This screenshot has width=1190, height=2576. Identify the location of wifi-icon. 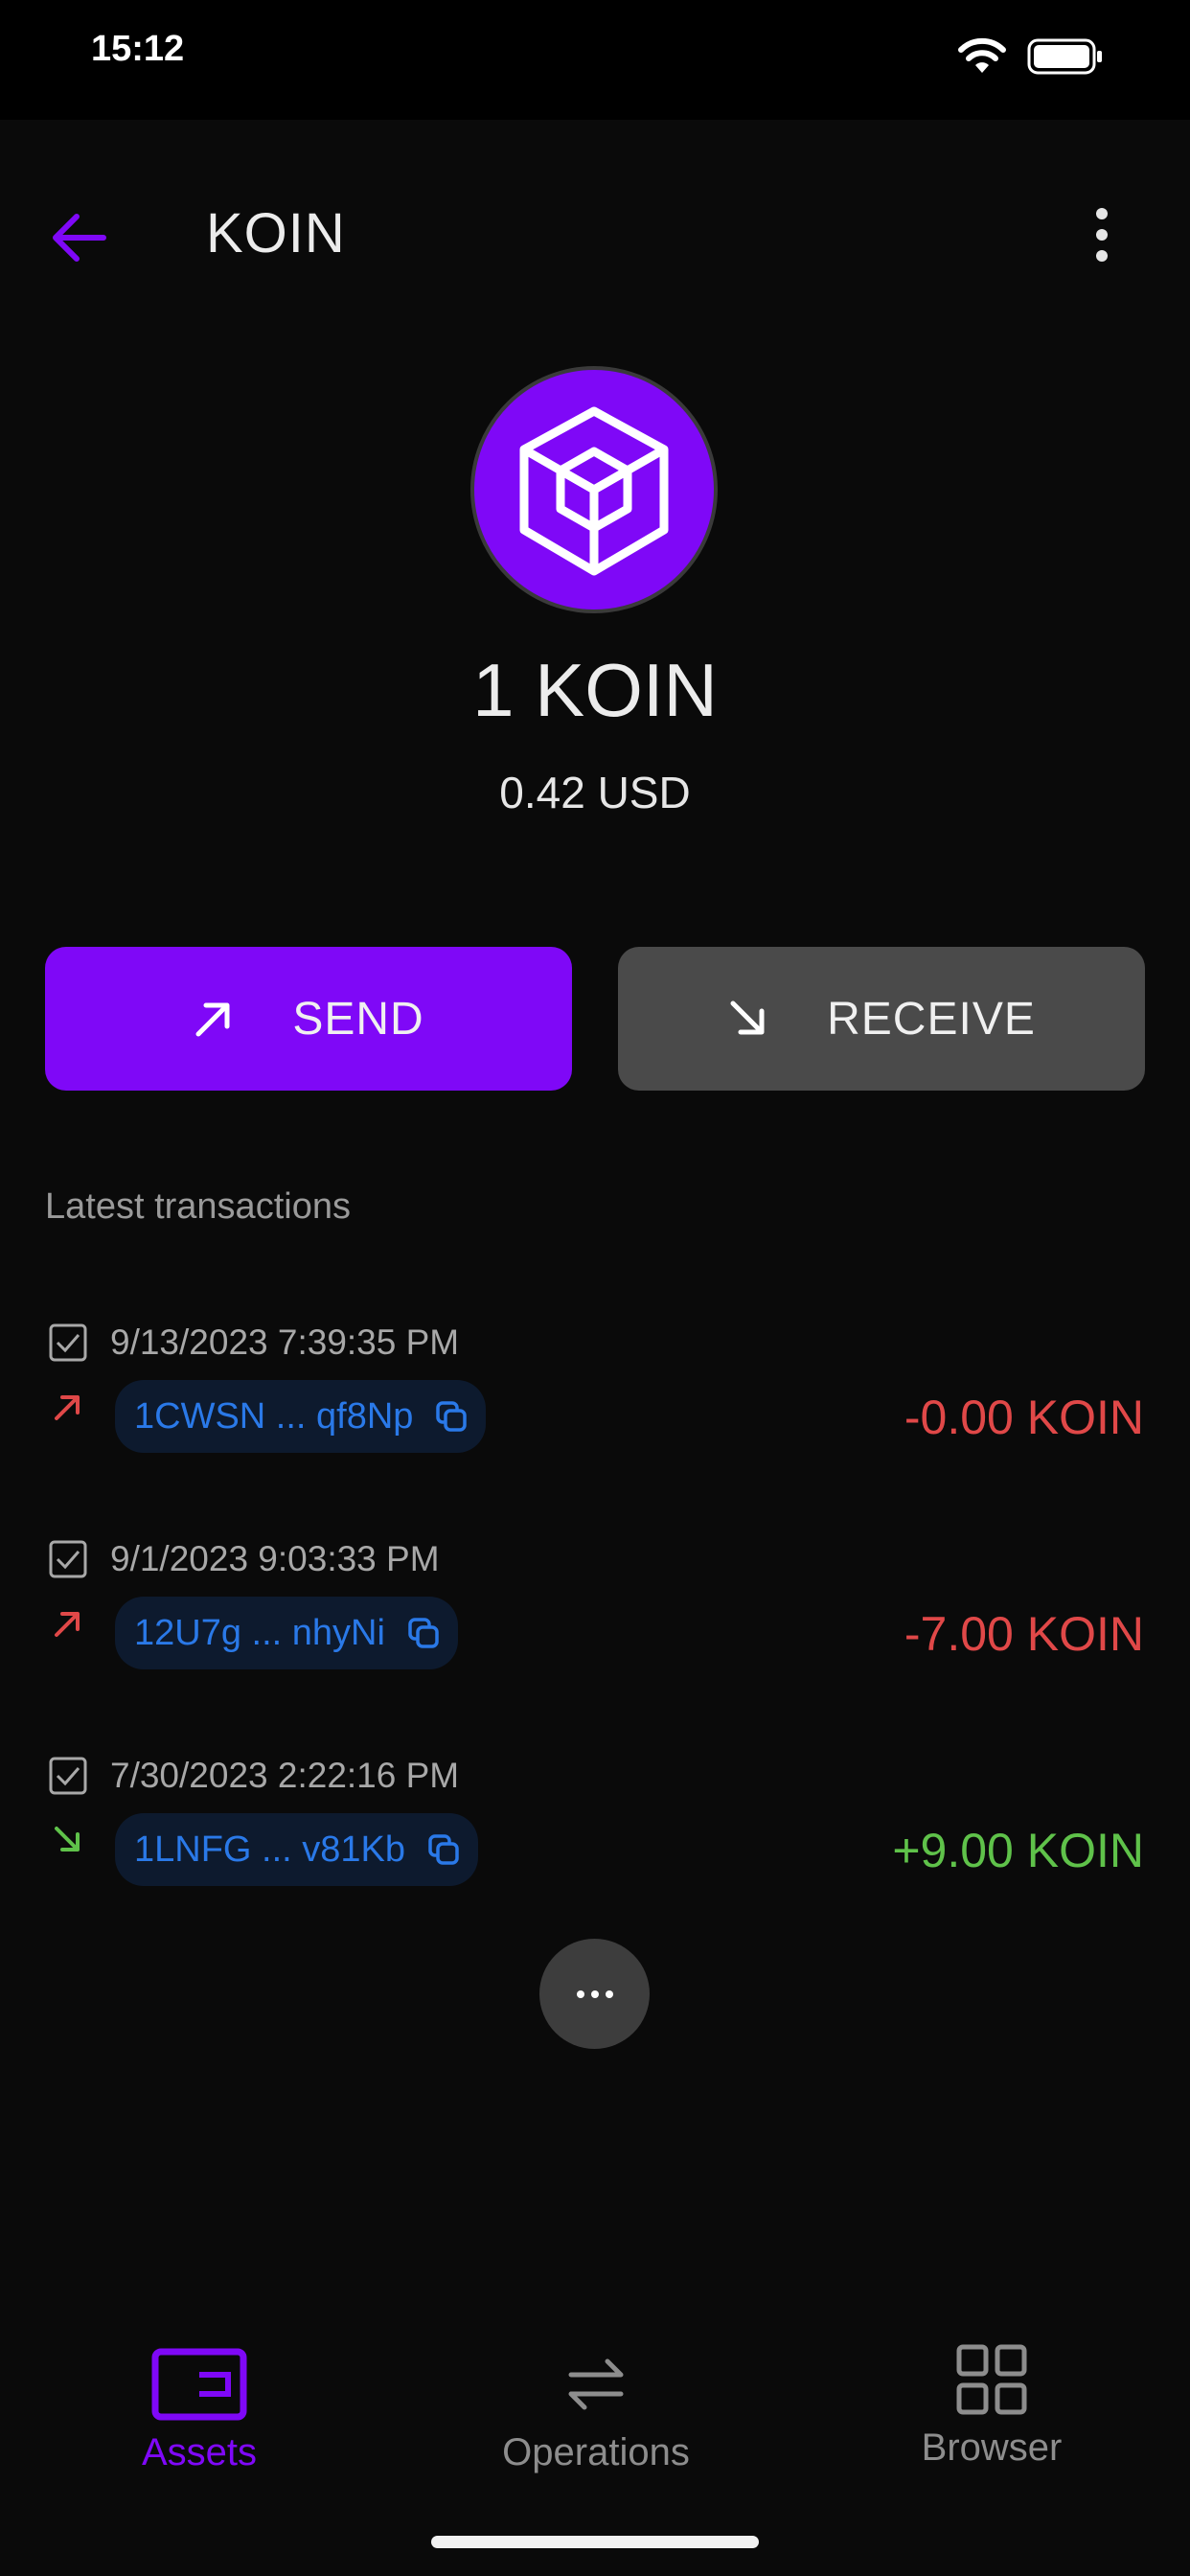
(982, 58).